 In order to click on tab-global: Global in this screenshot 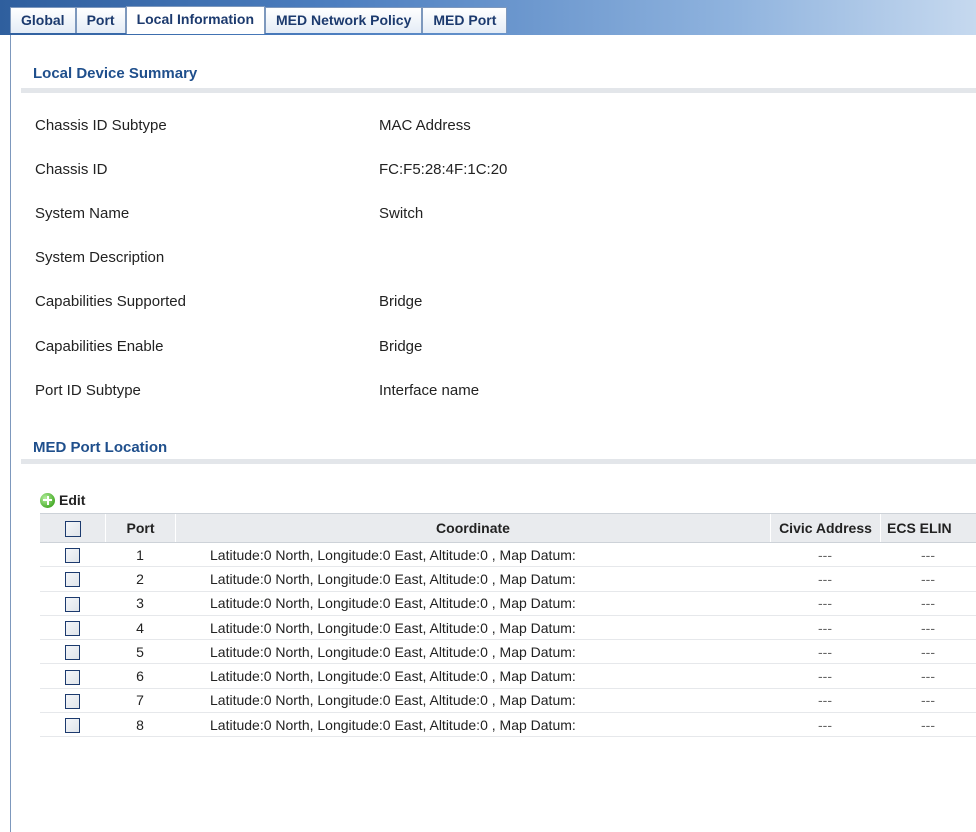, I will do `click(43, 20)`.